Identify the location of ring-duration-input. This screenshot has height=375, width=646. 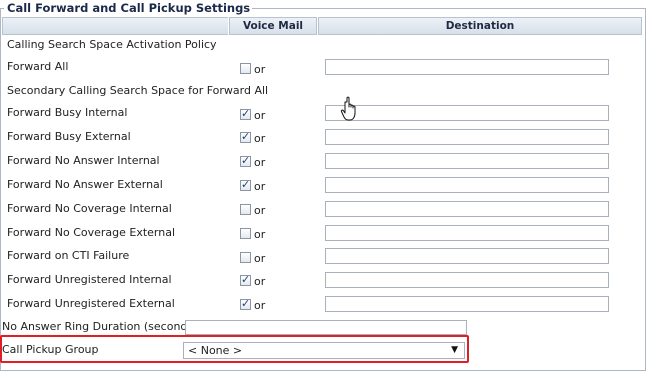
(326, 327).